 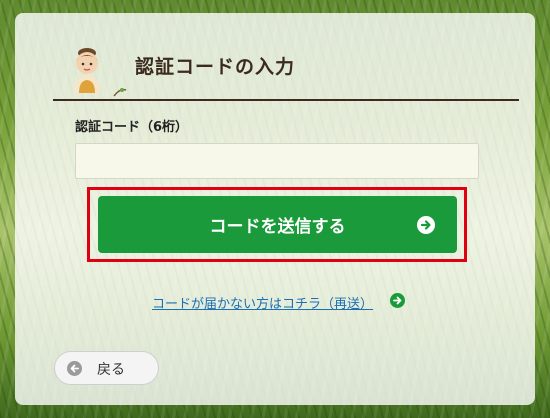 What do you see at coordinates (111, 370) in the screenshot?
I see `back-button-label: 戻る` at bounding box center [111, 370].